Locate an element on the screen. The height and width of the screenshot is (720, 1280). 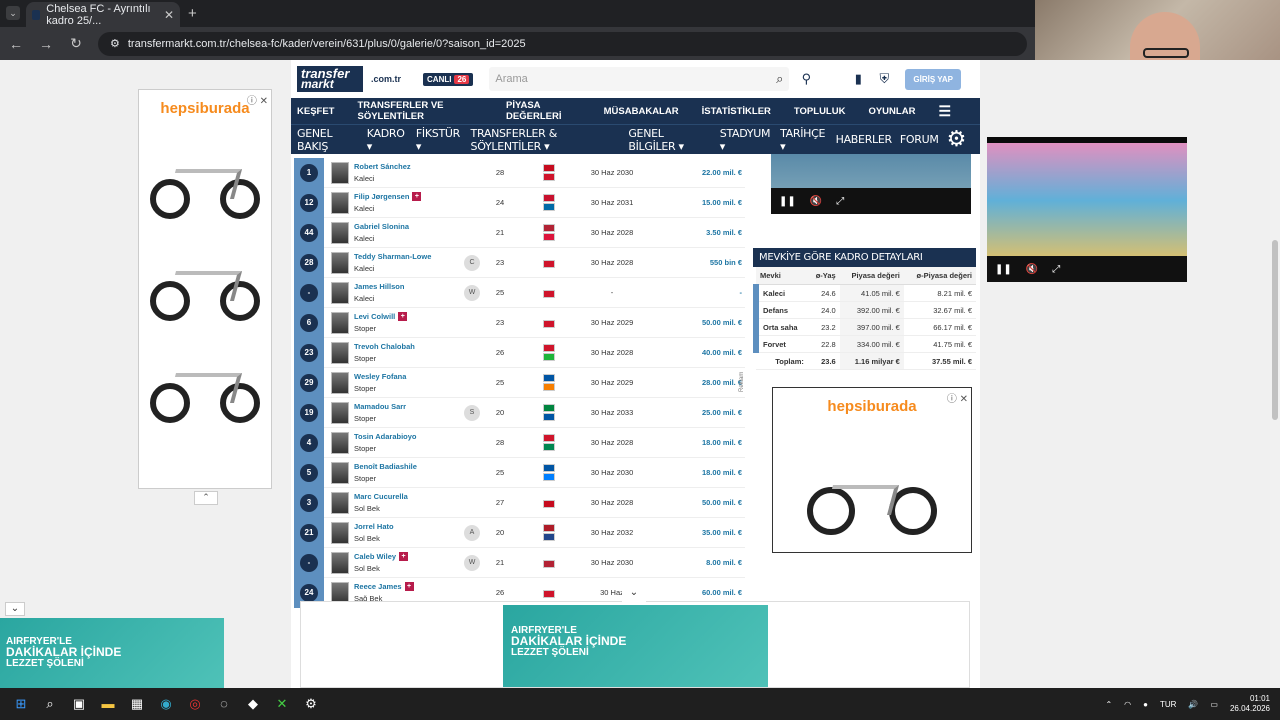
ad-collapse-chevron-icon: ⌄ is located at coordinates (15, 609).